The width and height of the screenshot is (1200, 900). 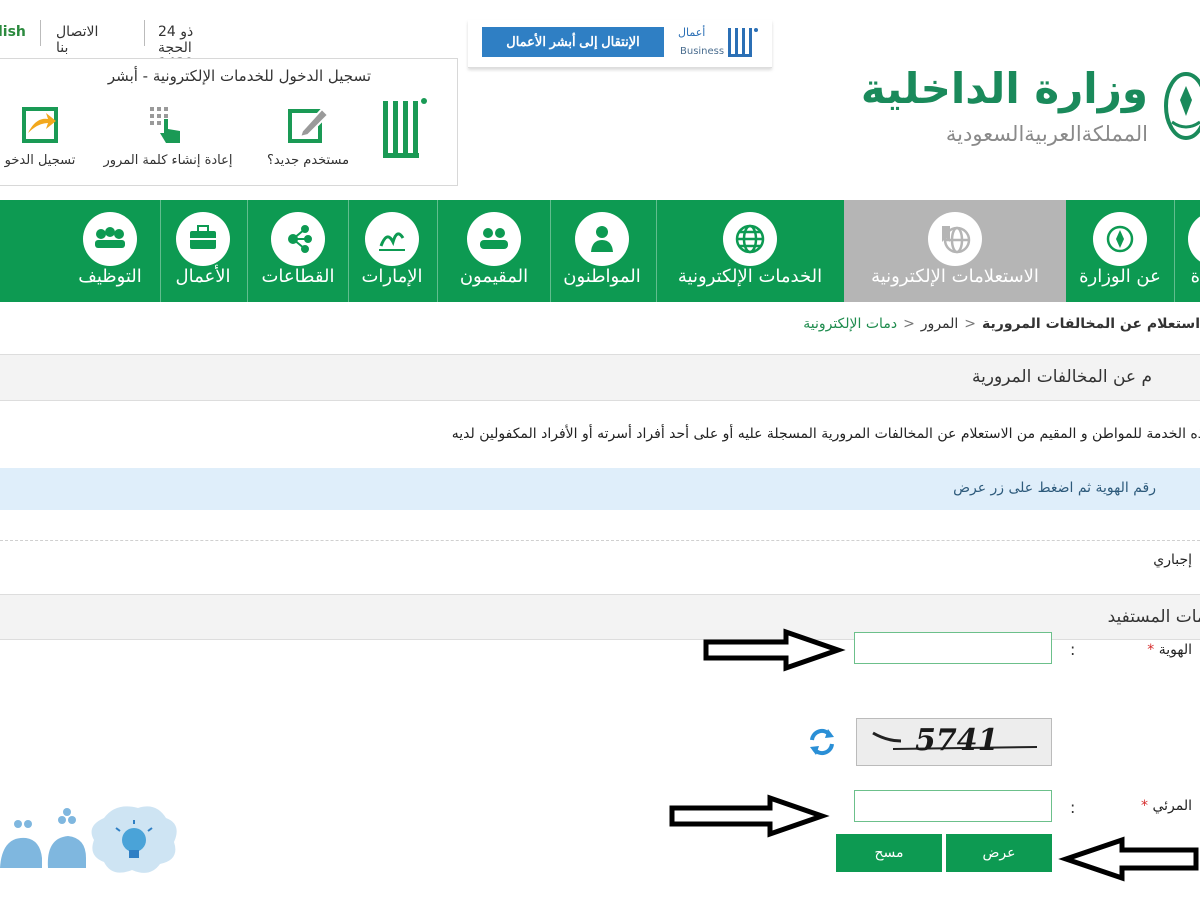 What do you see at coordinates (953, 648) in the screenshot?
I see `id-number-input` at bounding box center [953, 648].